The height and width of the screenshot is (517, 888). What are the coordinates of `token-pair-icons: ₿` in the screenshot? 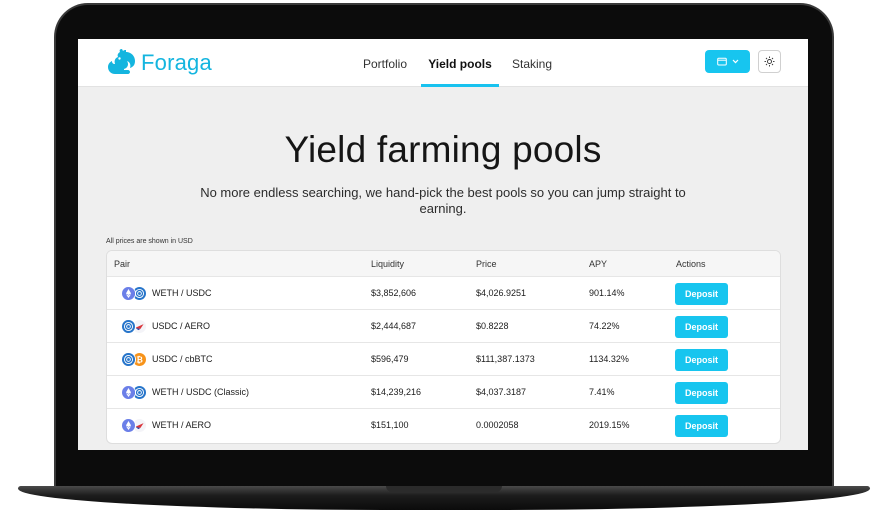 It's located at (135, 360).